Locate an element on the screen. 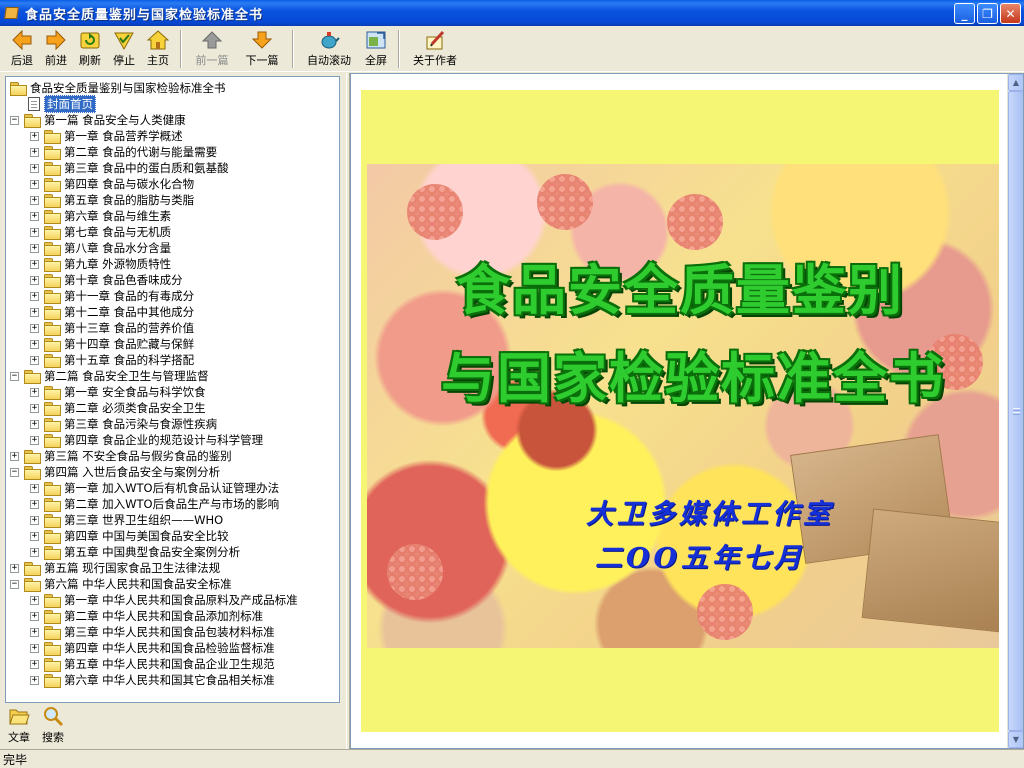 The height and width of the screenshot is (768, 1024). tree-part-node: − 第六篇 中华人民共和国食品安全标准 is located at coordinates (121, 584).